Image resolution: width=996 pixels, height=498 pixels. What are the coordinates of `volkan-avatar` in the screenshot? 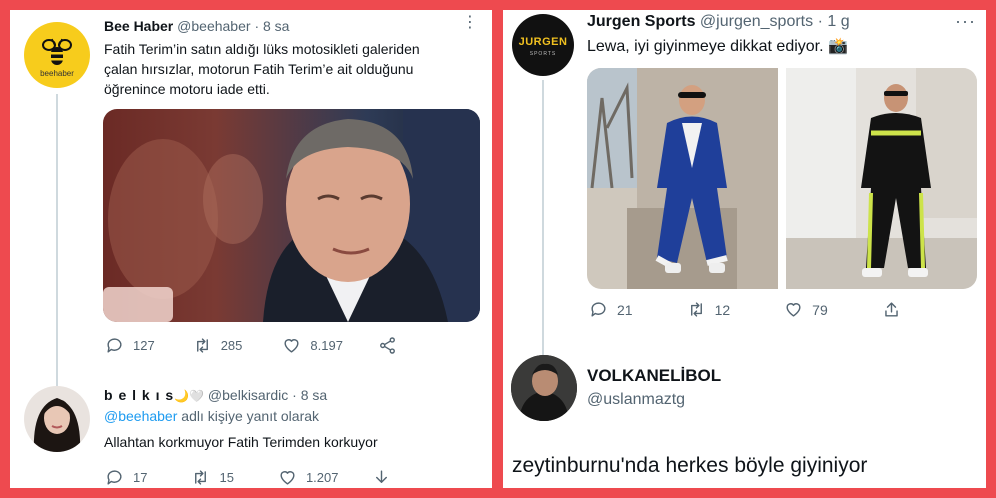 It's located at (544, 388).